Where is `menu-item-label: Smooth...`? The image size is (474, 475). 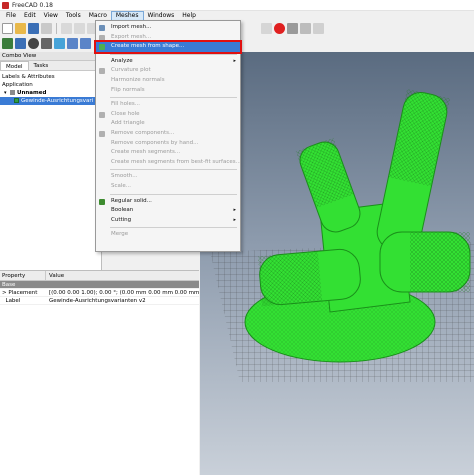 menu-item-label: Smooth... is located at coordinates (124, 176).